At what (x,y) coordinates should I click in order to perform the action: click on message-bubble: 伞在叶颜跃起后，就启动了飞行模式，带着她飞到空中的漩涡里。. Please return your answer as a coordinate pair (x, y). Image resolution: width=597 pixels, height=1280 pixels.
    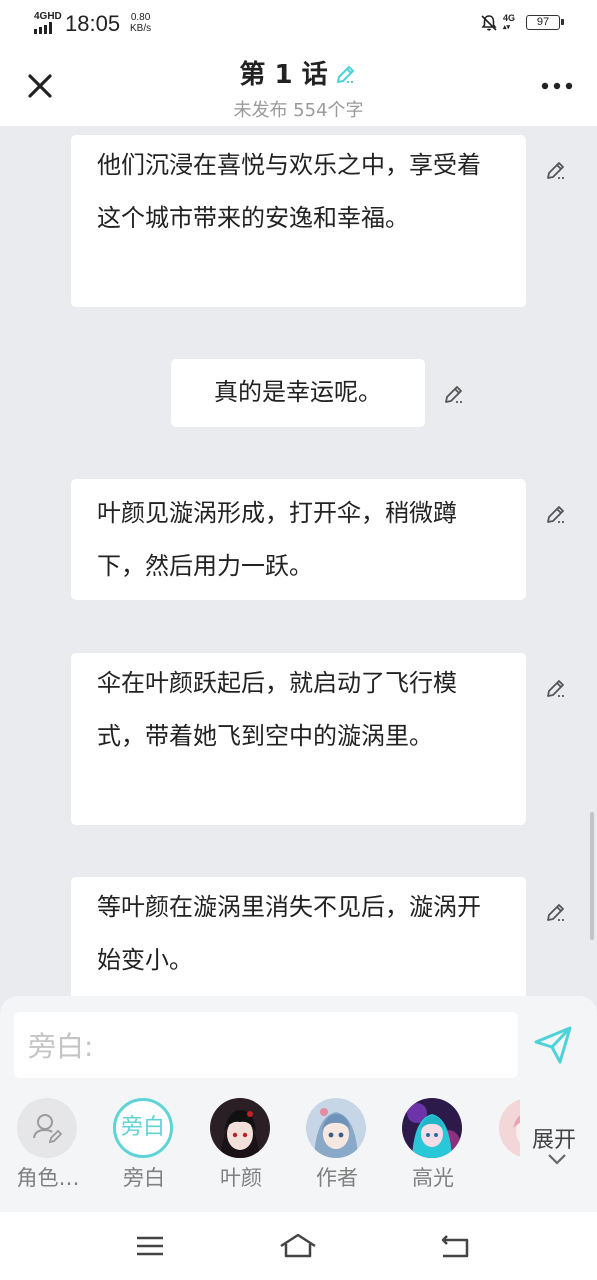
    Looking at the image, I should click on (298, 739).